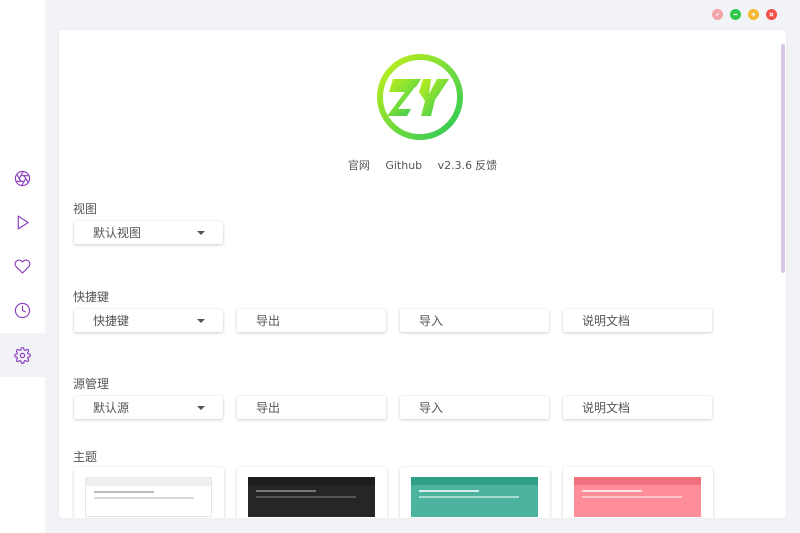 The height and width of the screenshot is (533, 800). Describe the element at coordinates (311, 320) in the screenshot. I see `shortcuts-export-button: 导出` at that location.